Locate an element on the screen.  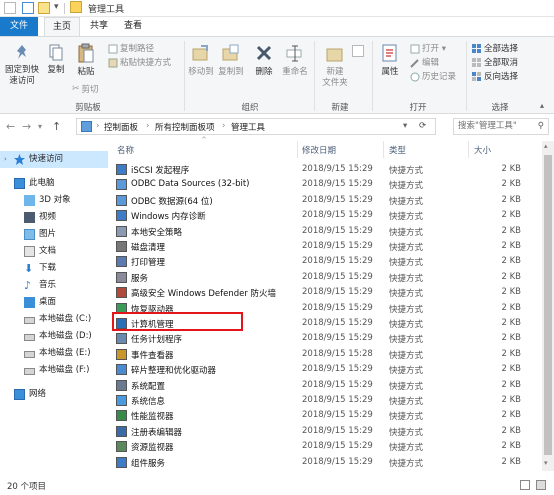
file-name: Windows 内存诊断 is located at coordinates (168, 217).